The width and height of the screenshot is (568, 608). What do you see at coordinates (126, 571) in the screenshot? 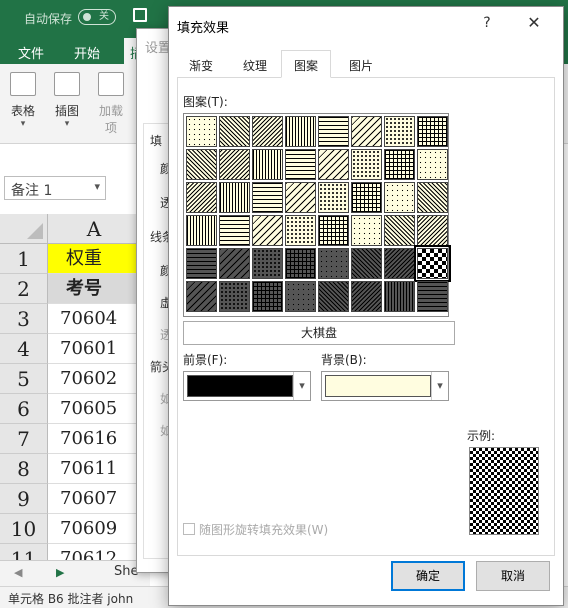
I see `sheet-tab: She` at bounding box center [126, 571].